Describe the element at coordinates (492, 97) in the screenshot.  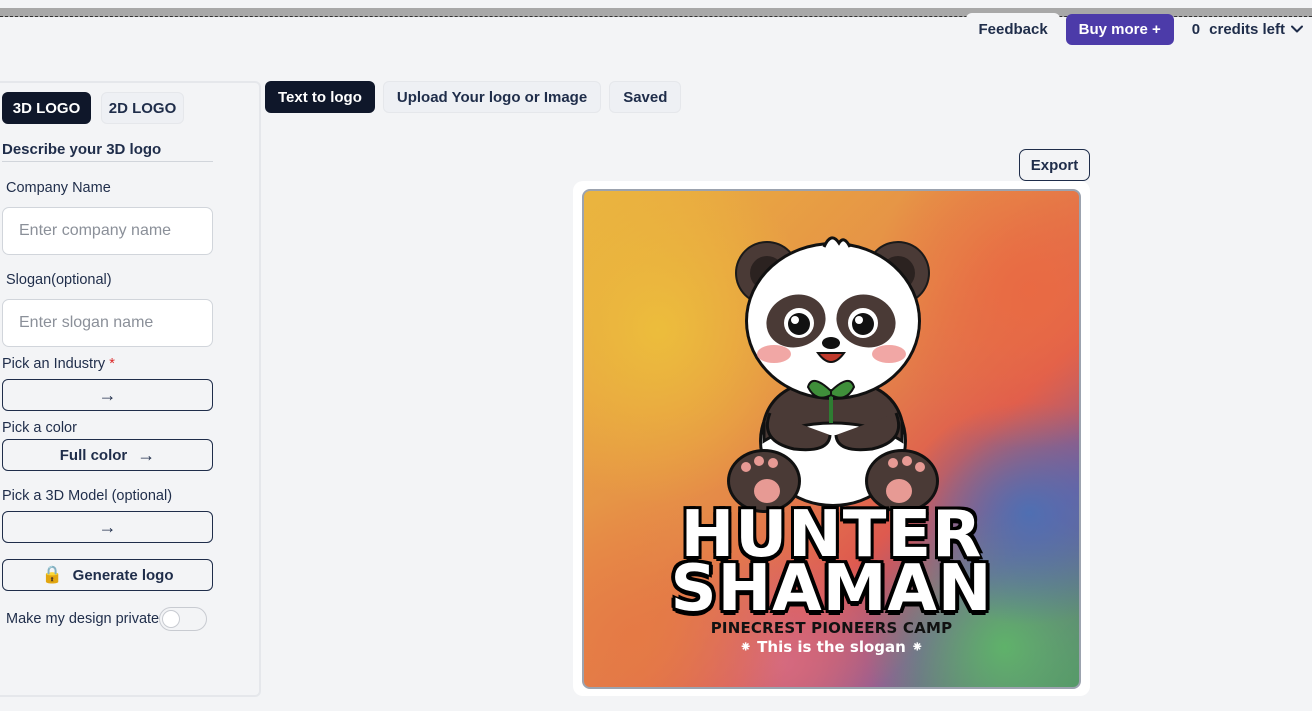
I see `tab-upload-logo: Upload Your logo or Image` at that location.